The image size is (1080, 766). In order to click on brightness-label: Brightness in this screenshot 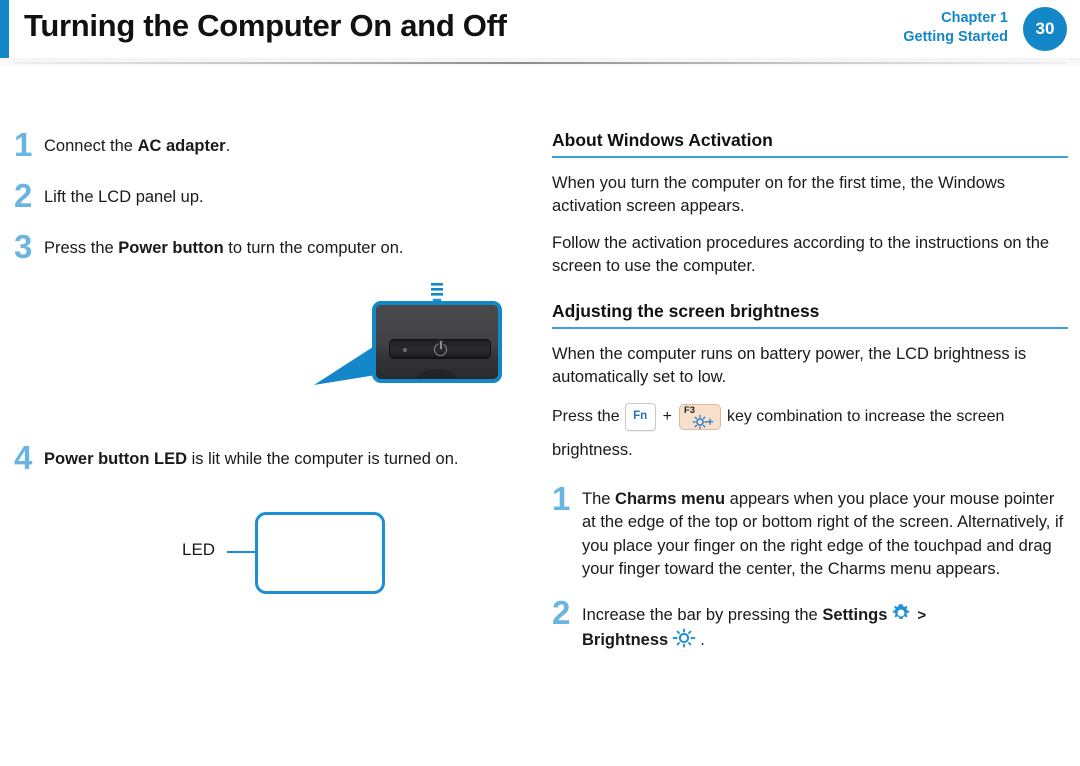, I will do `click(625, 640)`.